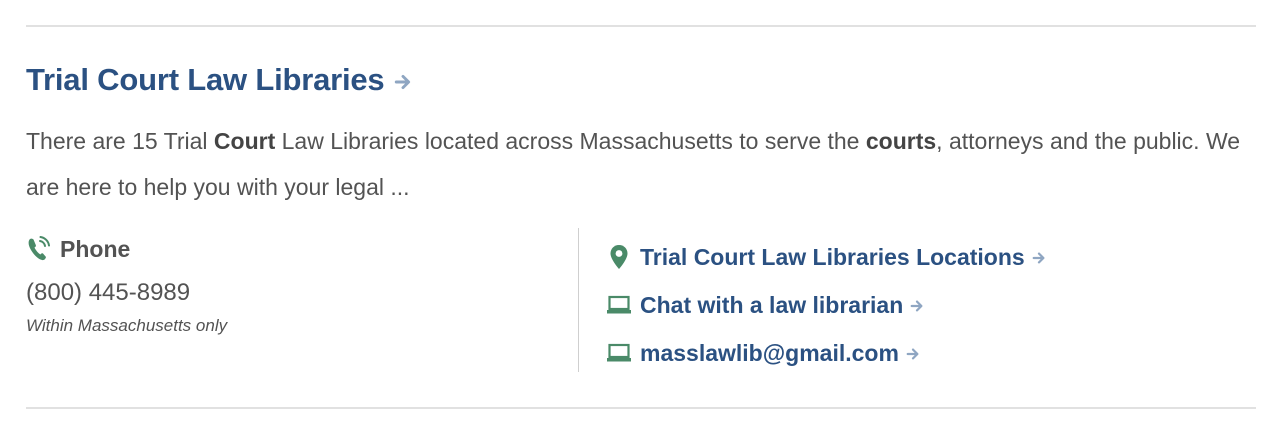  I want to click on phone-heading: Phone, so click(301, 249).